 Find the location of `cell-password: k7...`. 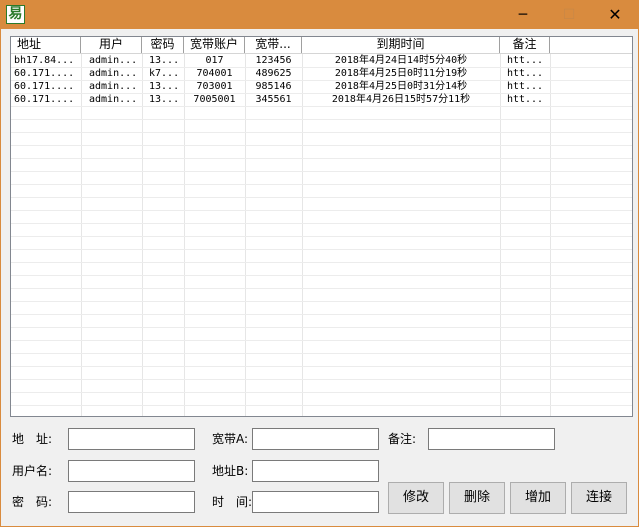

cell-password: k7... is located at coordinates (164, 73).